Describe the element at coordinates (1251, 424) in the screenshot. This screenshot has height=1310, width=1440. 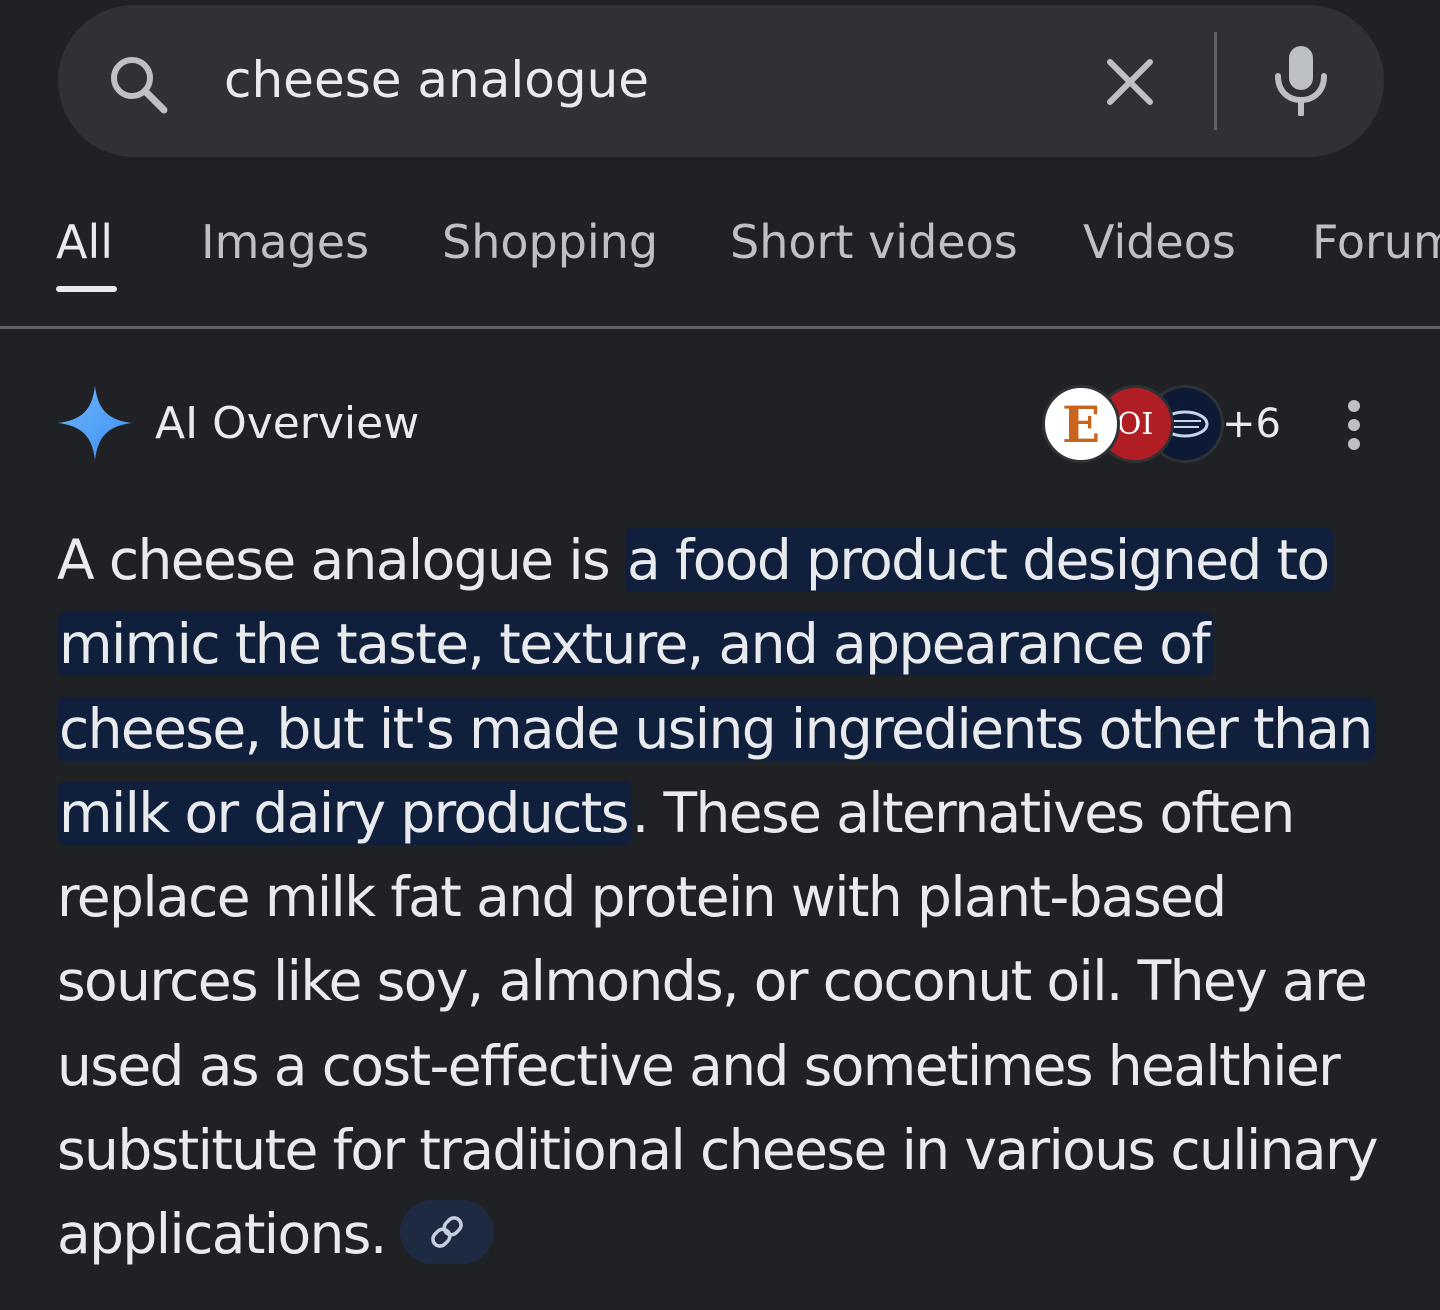
I see `source-count: +6` at that location.